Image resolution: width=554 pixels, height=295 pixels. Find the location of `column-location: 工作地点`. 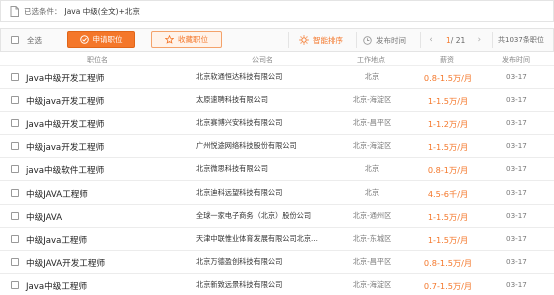

column-location: 工作地点 is located at coordinates (371, 60).